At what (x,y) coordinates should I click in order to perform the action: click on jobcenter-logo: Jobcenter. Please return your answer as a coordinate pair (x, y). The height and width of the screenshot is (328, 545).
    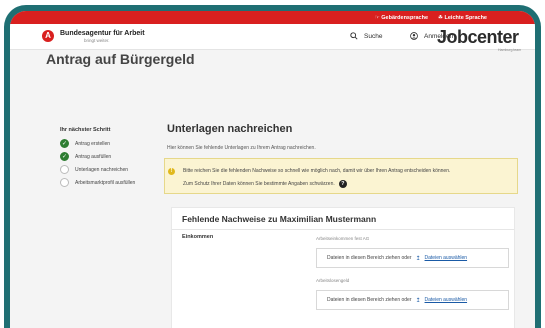
    Looking at the image, I should click on (478, 37).